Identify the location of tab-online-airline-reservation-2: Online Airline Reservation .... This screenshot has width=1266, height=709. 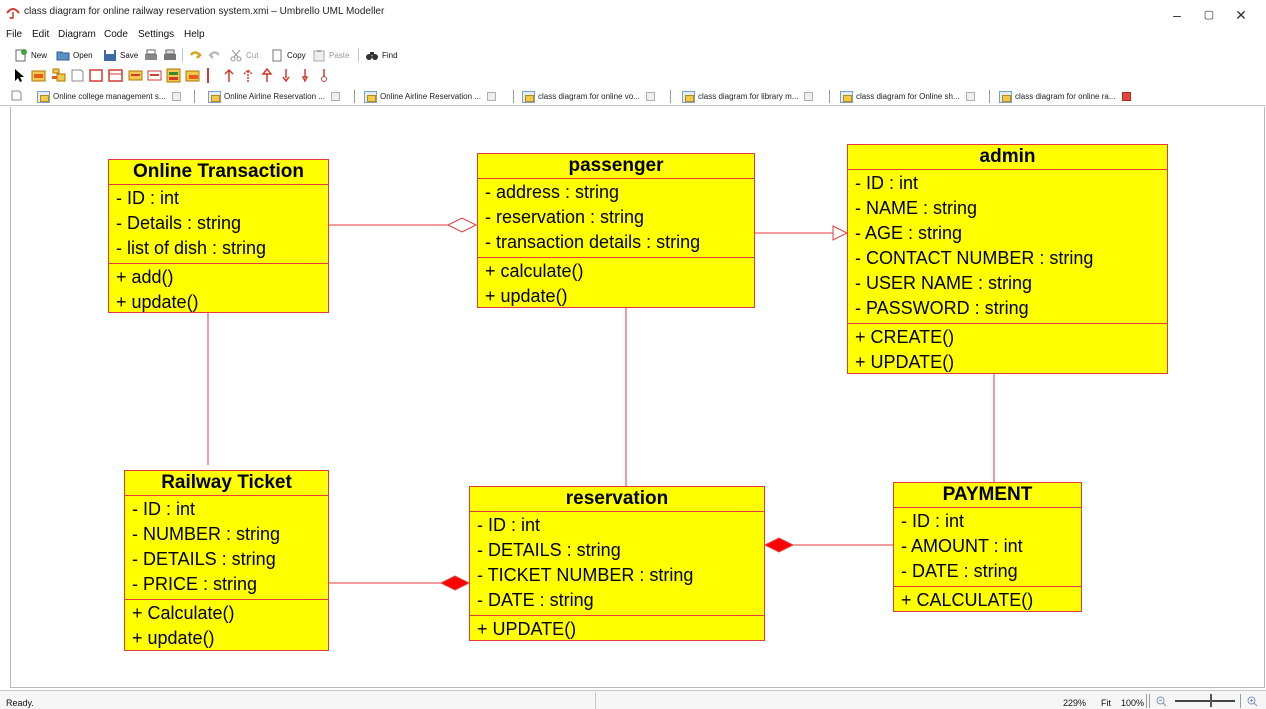
(429, 96).